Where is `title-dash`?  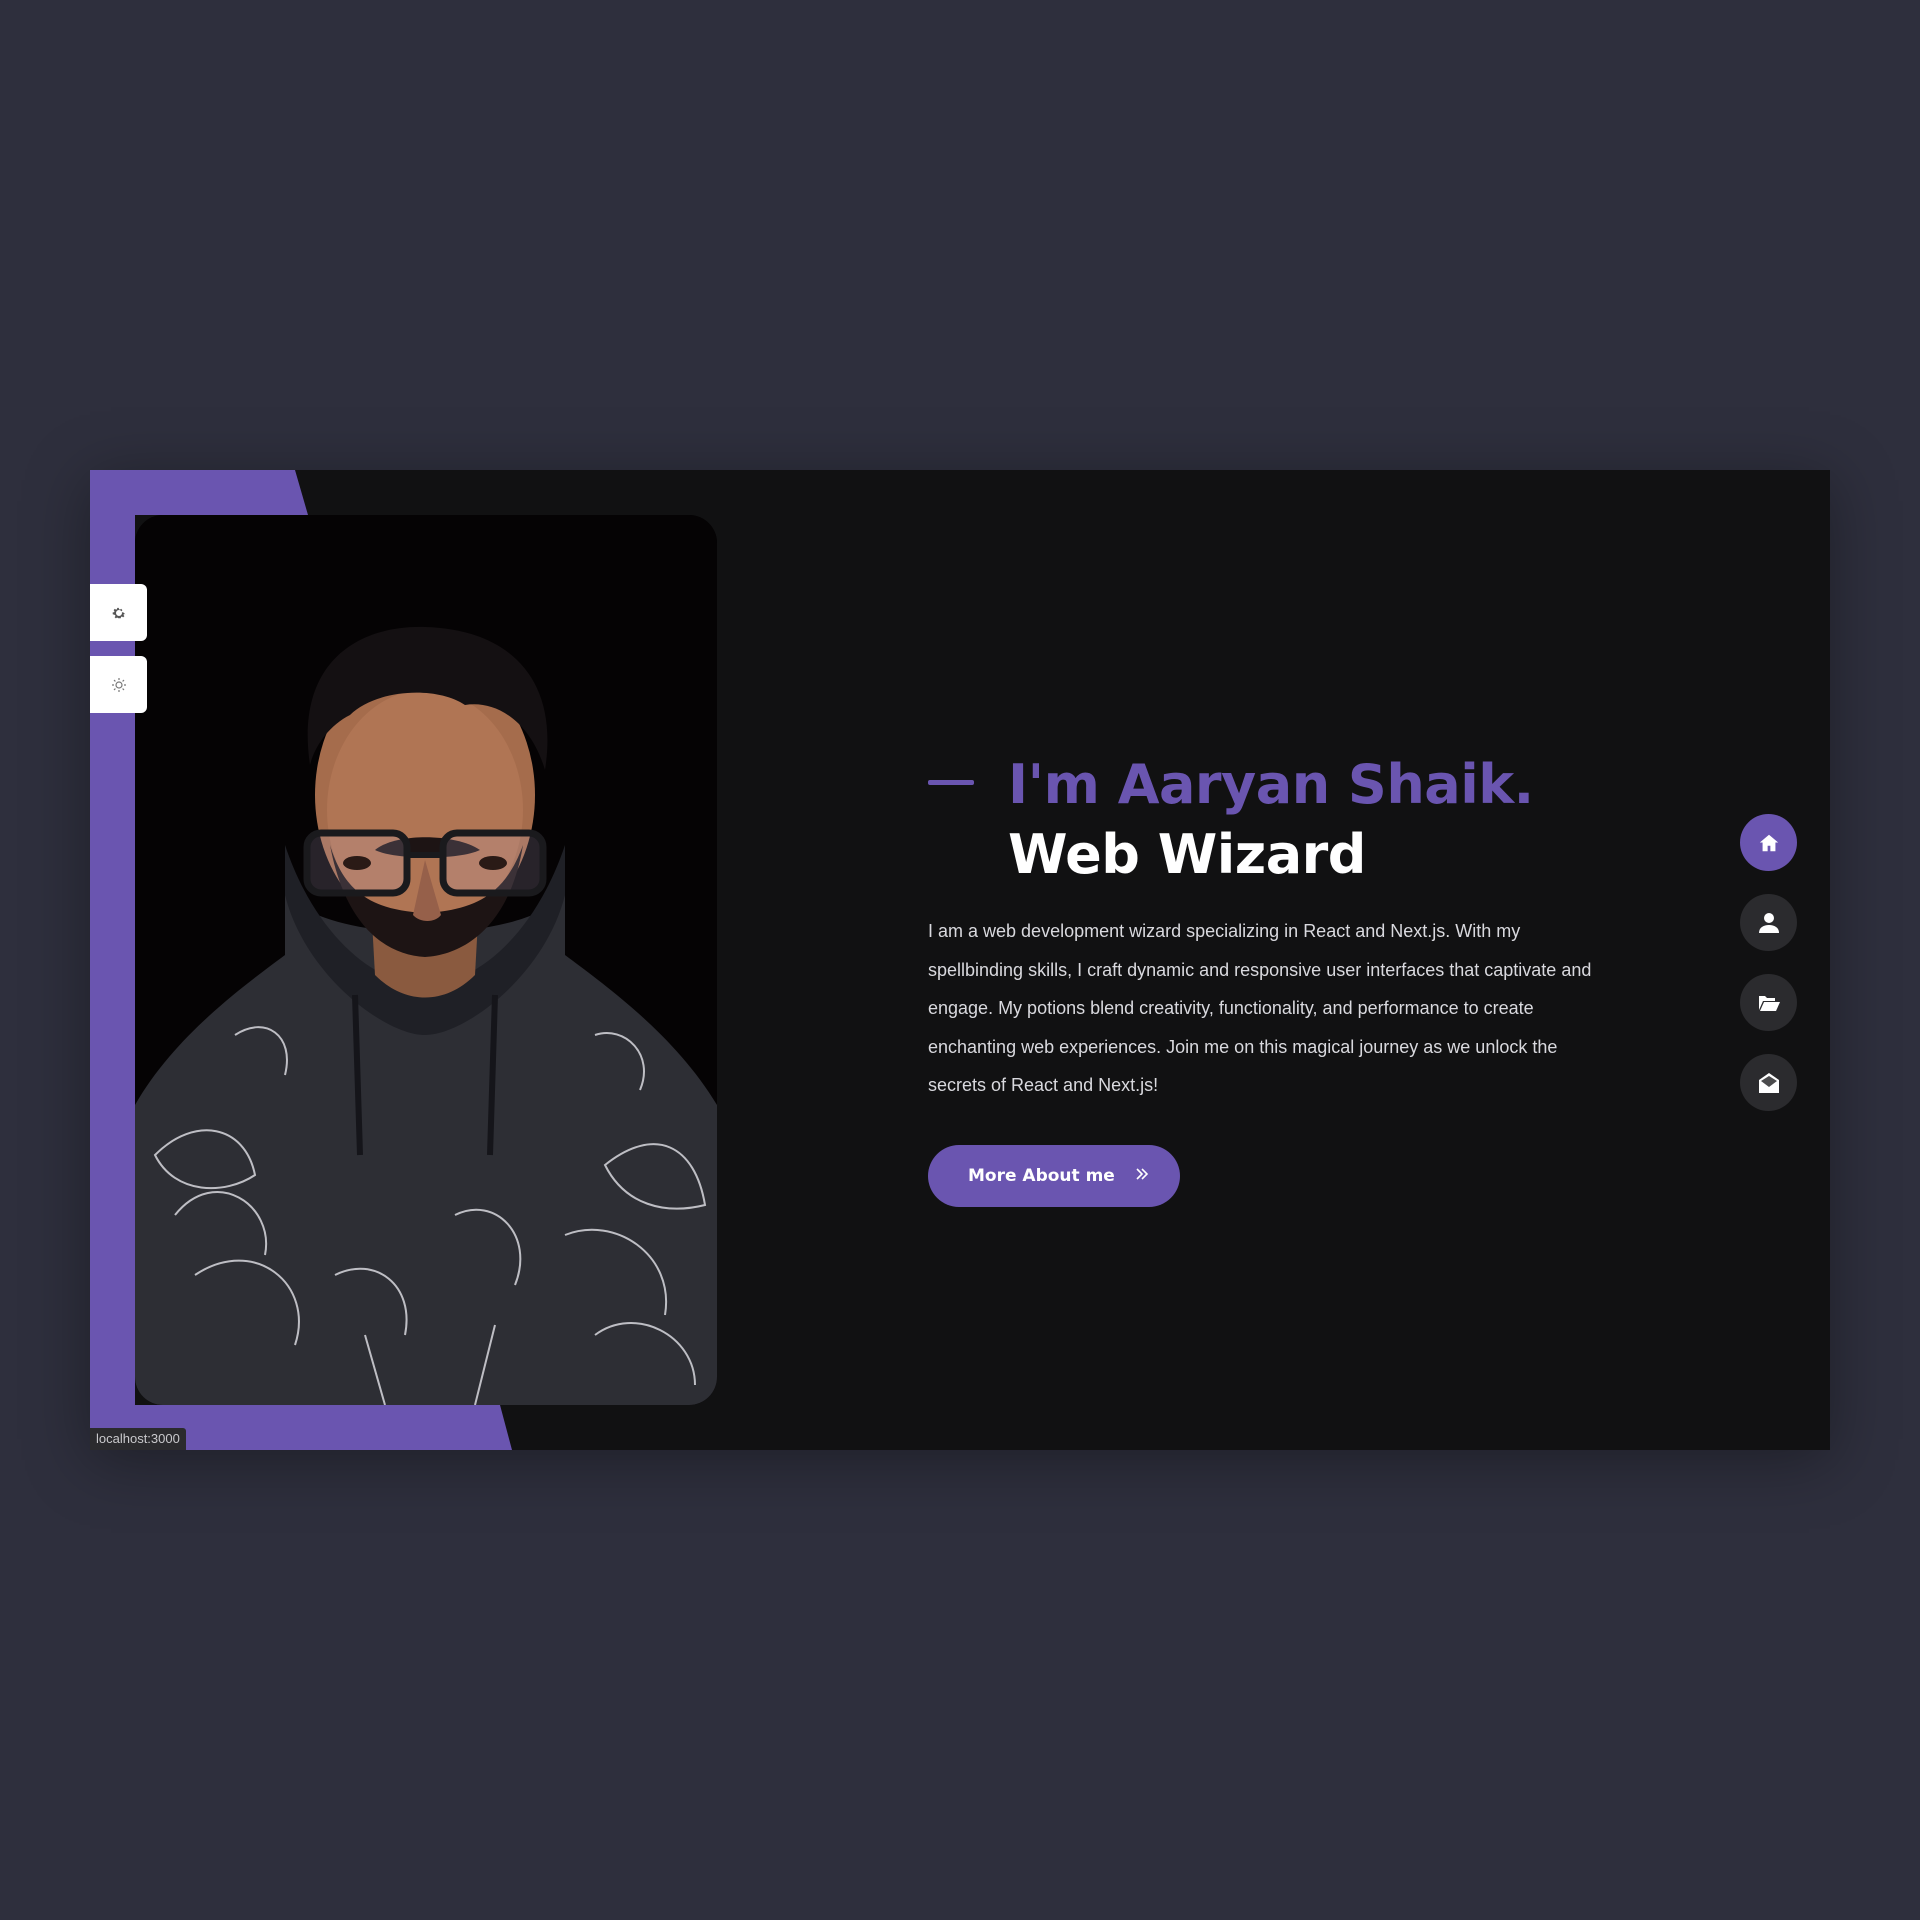
title-dash is located at coordinates (951, 782).